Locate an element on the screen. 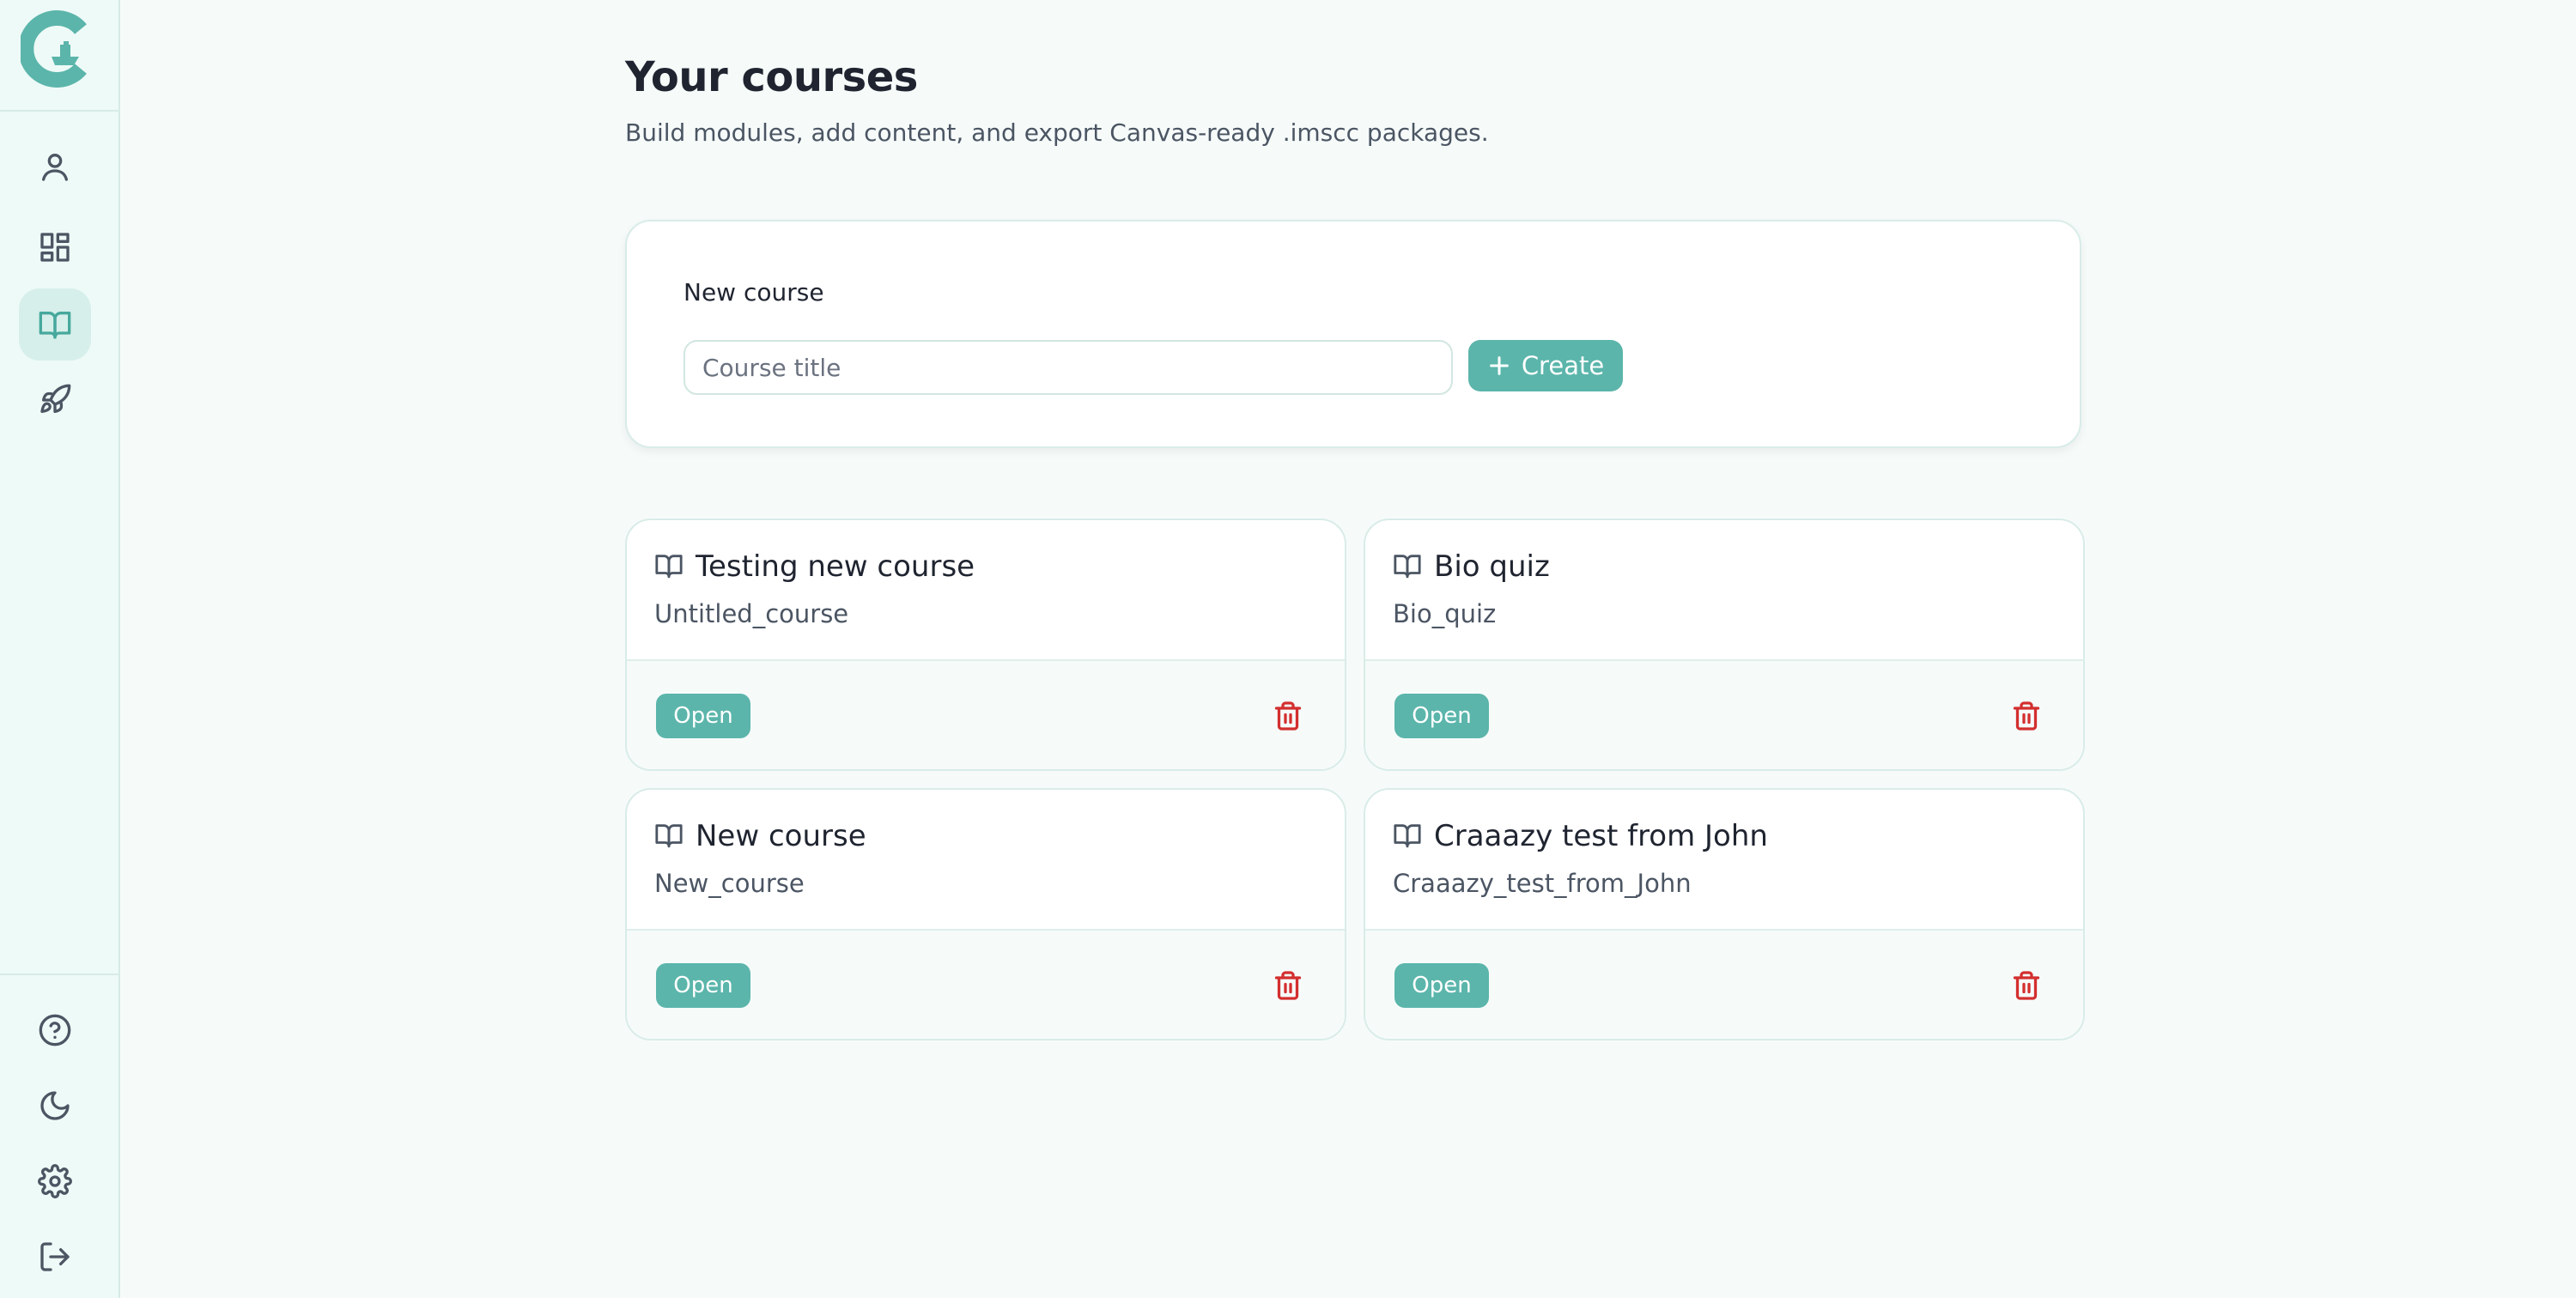  sidebar-item-profile is located at coordinates (55, 167).